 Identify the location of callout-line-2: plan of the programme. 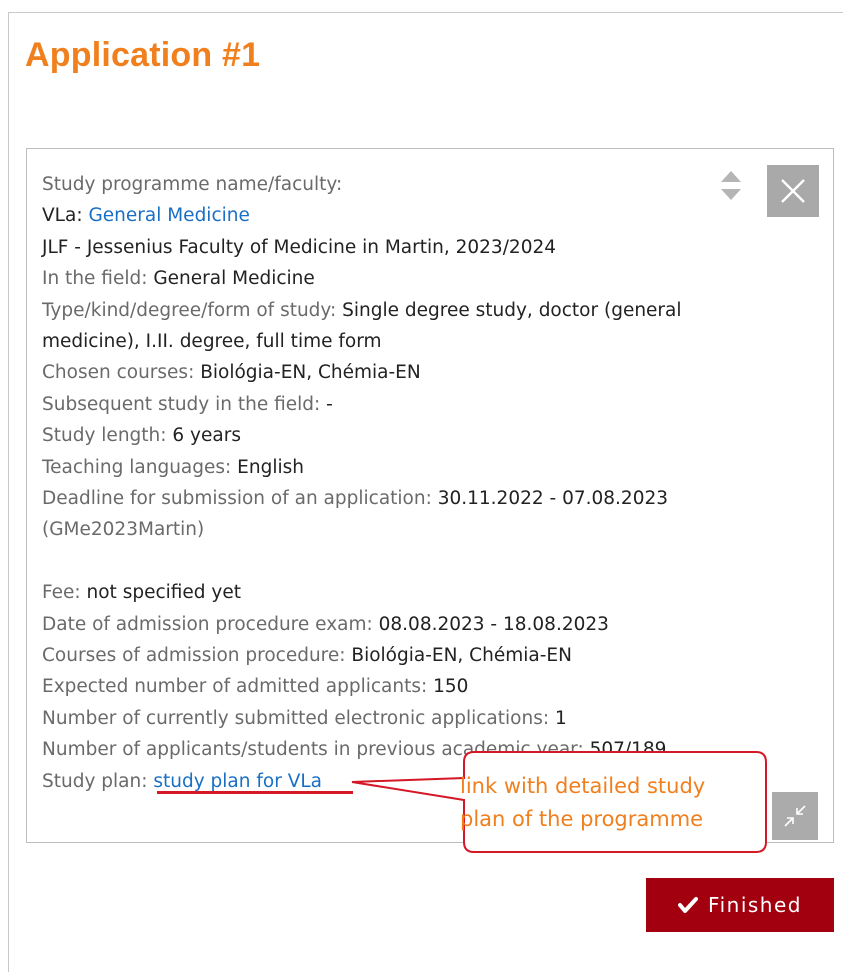
(582, 819).